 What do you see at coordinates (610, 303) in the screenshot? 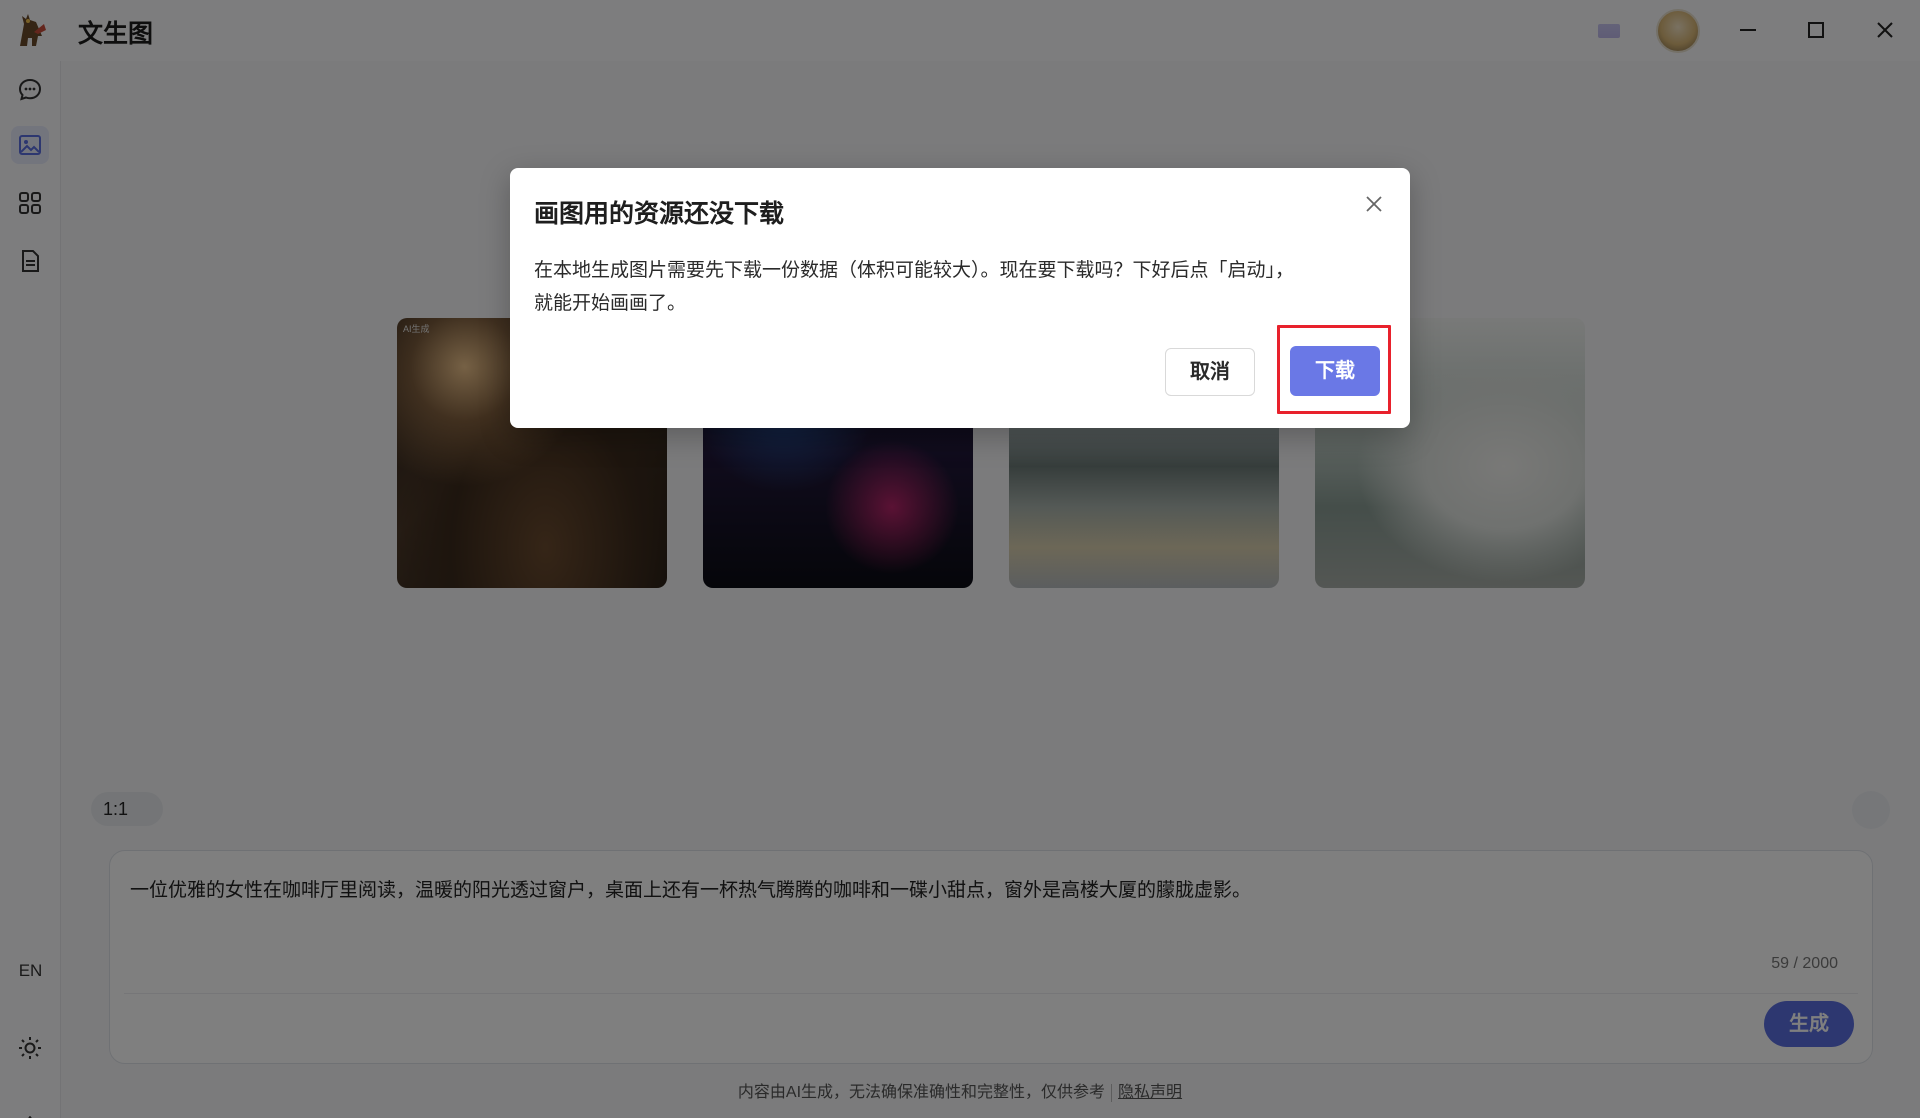
I see `dialog-message-line: 就能开始画画了。` at bounding box center [610, 303].